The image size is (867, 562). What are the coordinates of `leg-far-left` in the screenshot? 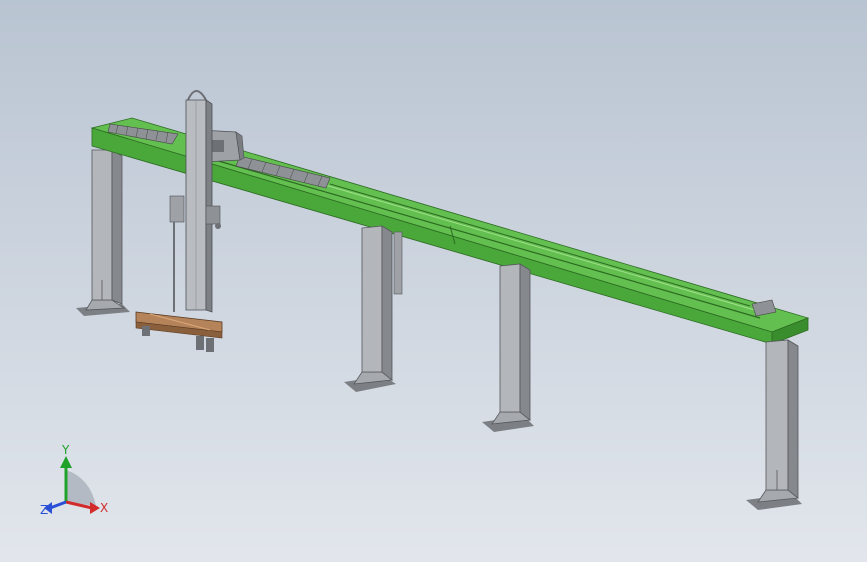 It's located at (103, 232).